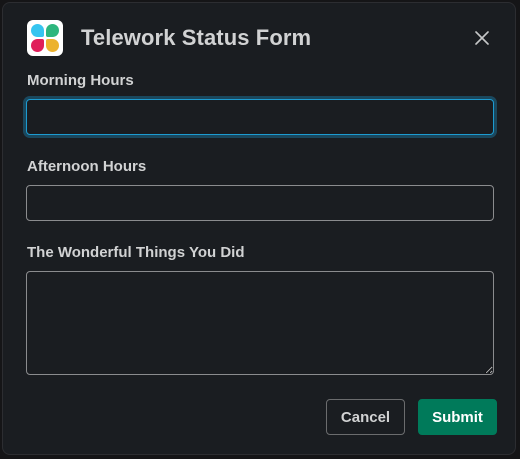 The width and height of the screenshot is (520, 459). I want to click on close-icon, so click(482, 38).